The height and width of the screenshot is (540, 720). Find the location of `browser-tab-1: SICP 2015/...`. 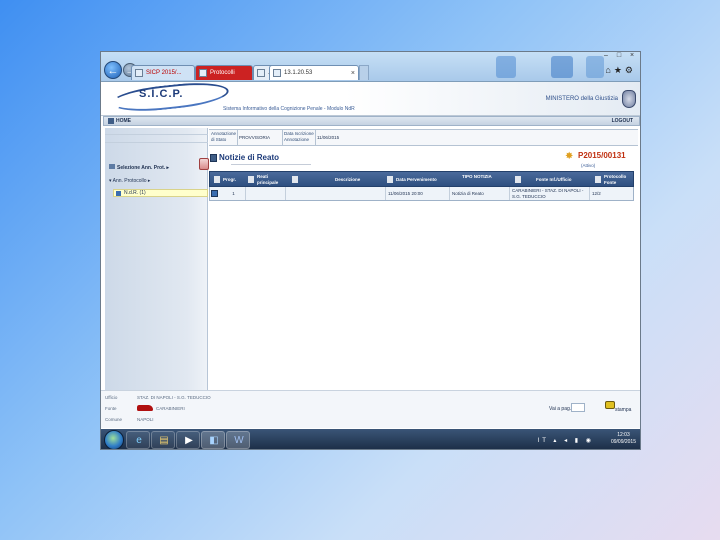

browser-tab-1: SICP 2015/... is located at coordinates (163, 72).